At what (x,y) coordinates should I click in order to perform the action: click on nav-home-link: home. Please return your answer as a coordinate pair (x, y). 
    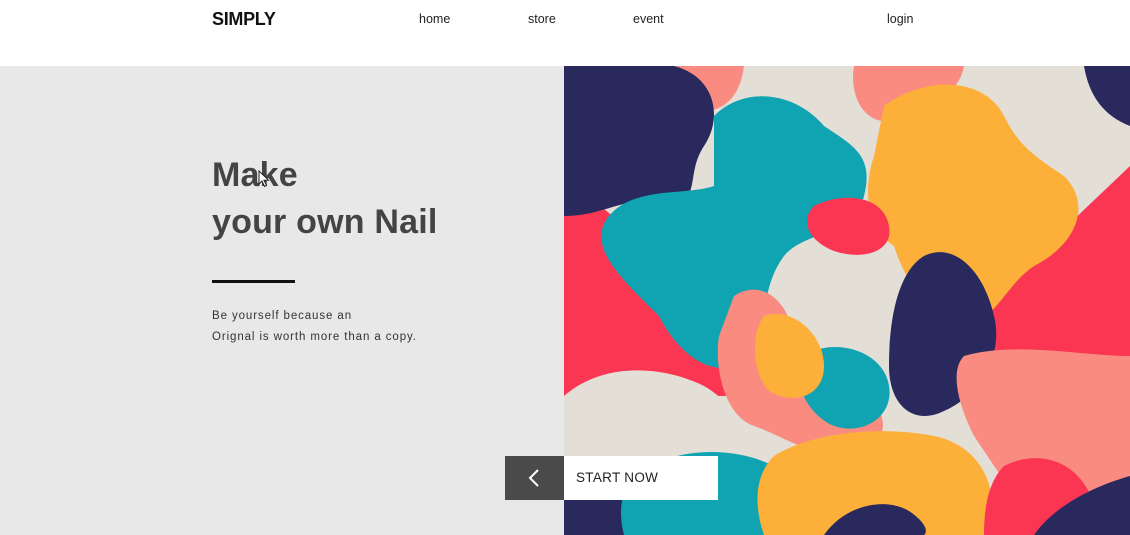
    Looking at the image, I should click on (434, 19).